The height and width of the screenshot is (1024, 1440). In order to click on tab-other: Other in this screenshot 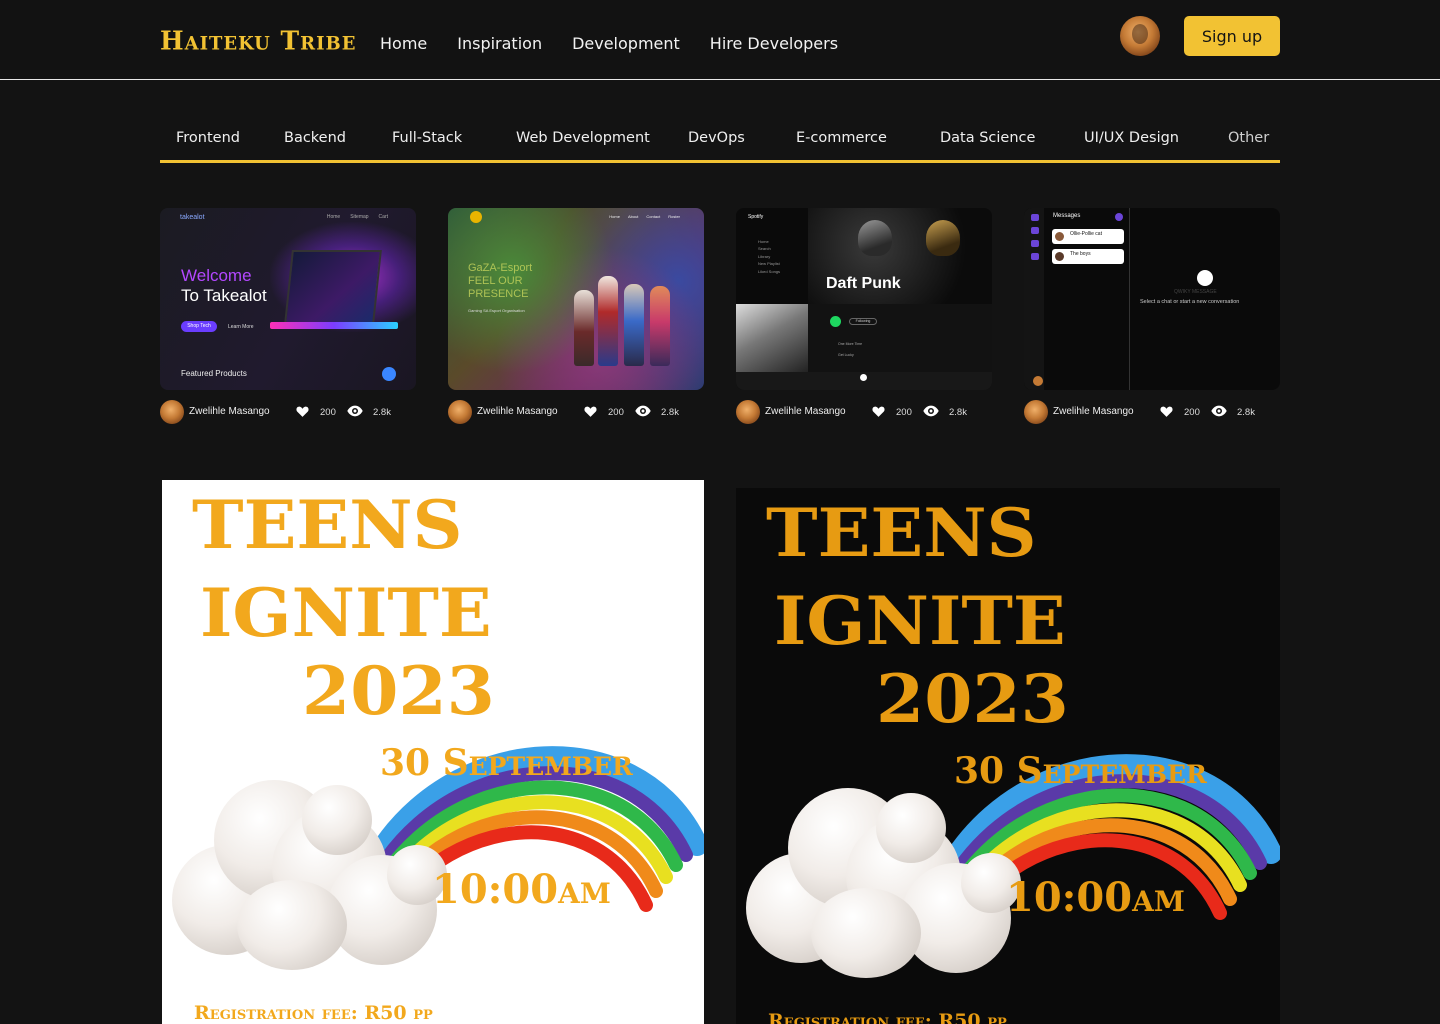, I will do `click(1248, 138)`.